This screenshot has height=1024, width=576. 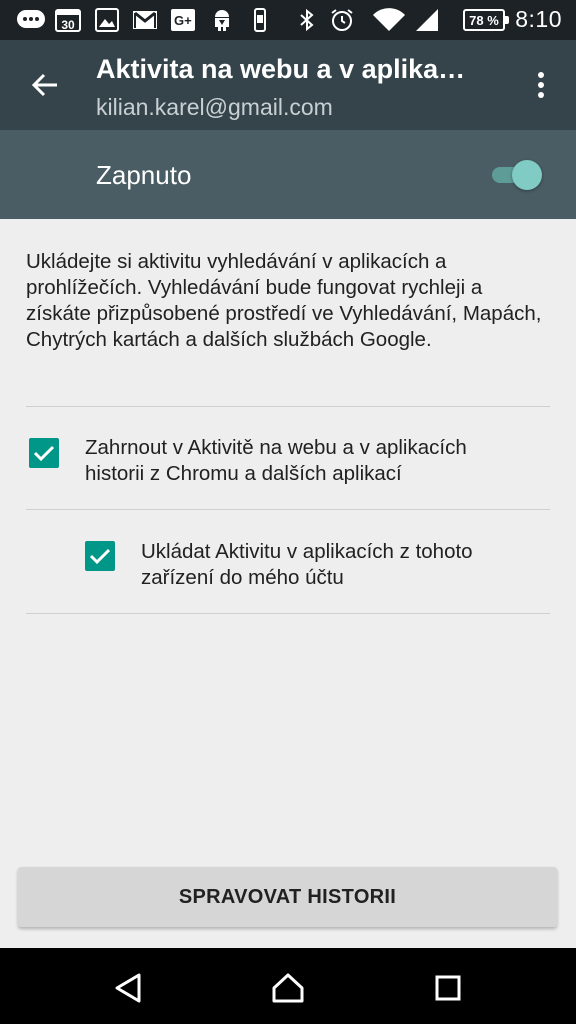 What do you see at coordinates (427, 20) in the screenshot?
I see `cellular-signal-icon` at bounding box center [427, 20].